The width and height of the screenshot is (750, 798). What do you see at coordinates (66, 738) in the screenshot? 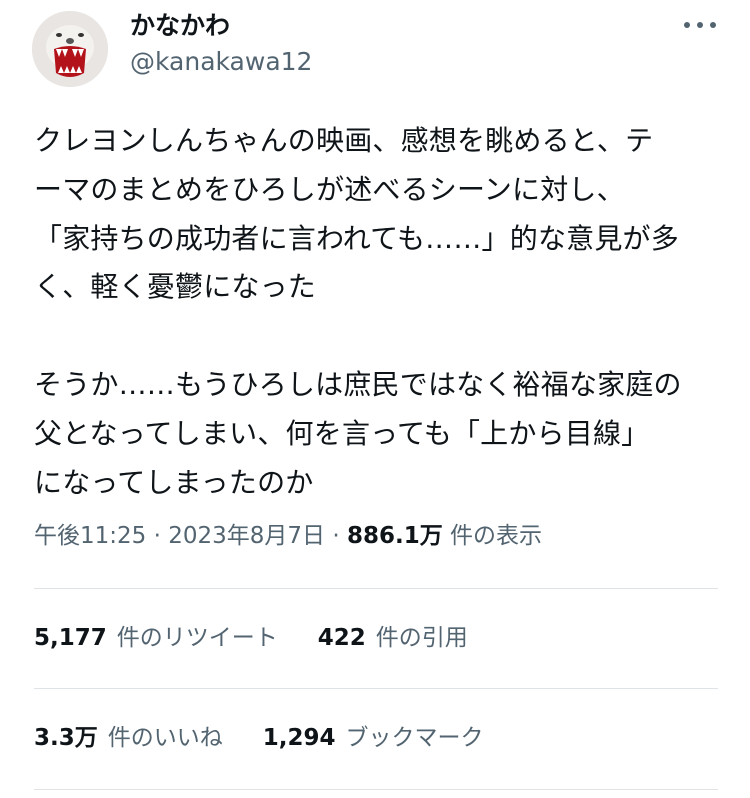
I see `likes-count: 3.3万` at bounding box center [66, 738].